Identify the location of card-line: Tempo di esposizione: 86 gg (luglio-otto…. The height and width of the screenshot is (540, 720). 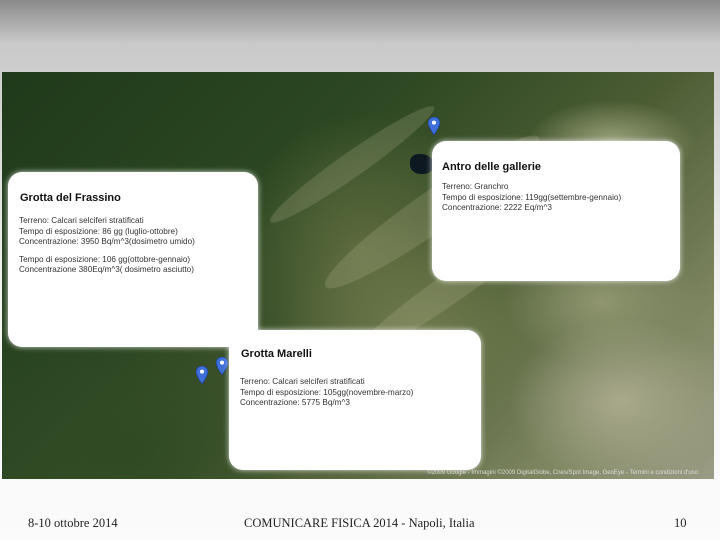
(98, 231).